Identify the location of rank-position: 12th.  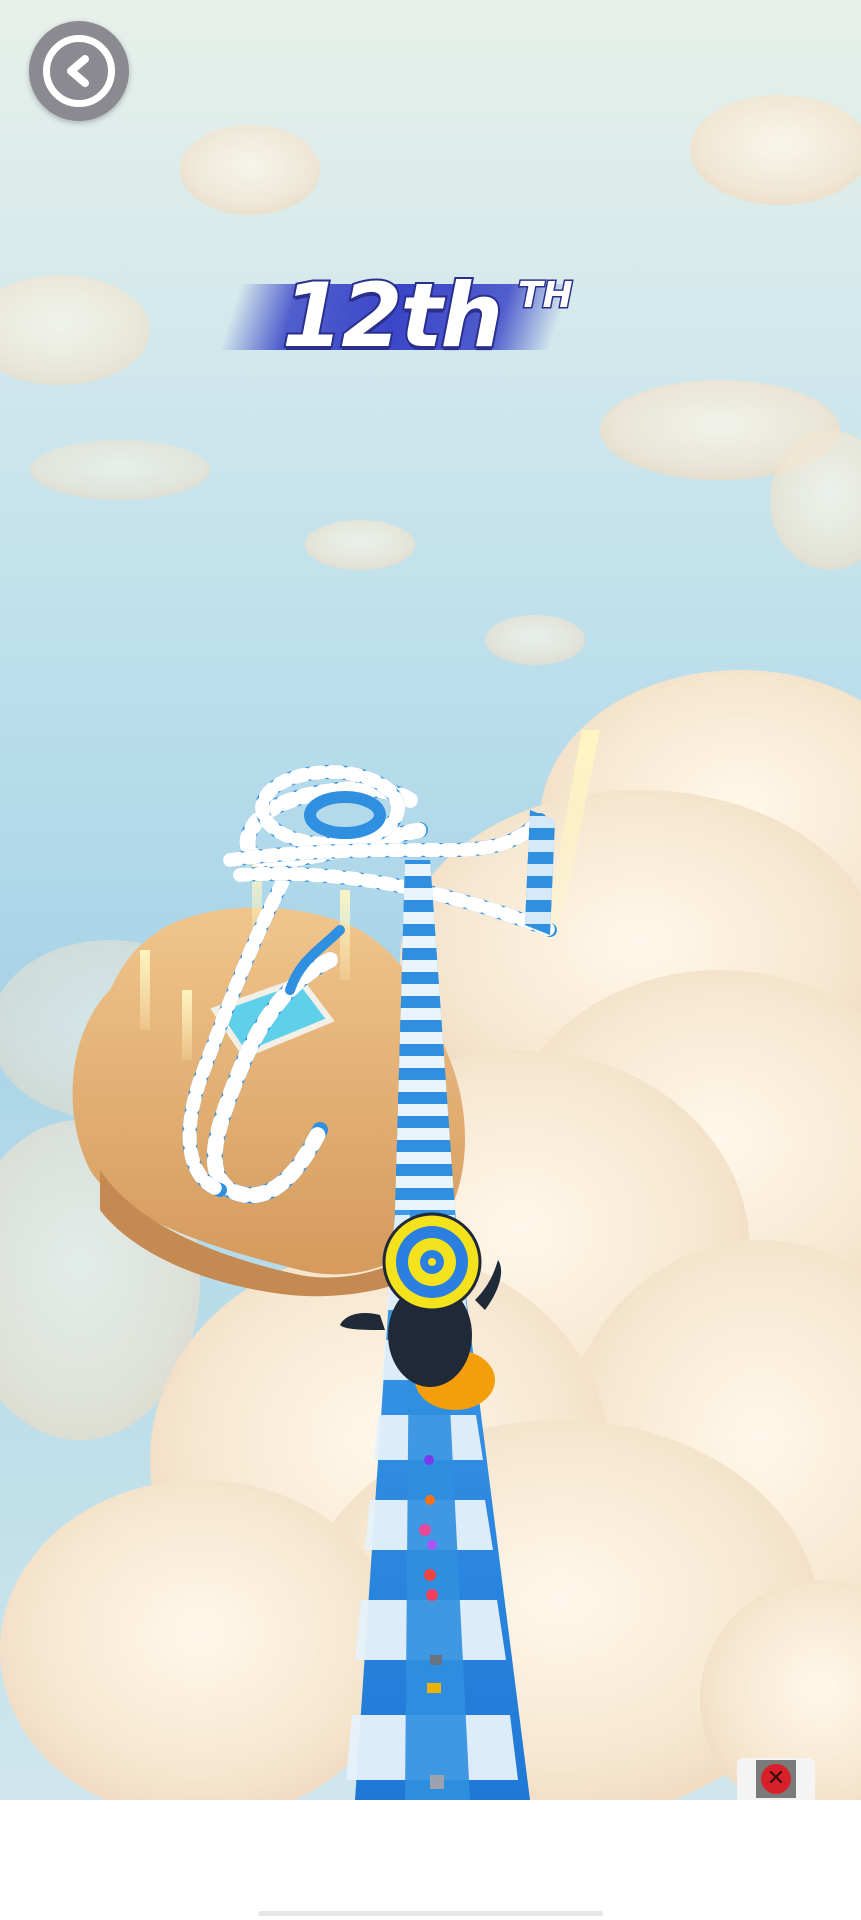
(392, 316).